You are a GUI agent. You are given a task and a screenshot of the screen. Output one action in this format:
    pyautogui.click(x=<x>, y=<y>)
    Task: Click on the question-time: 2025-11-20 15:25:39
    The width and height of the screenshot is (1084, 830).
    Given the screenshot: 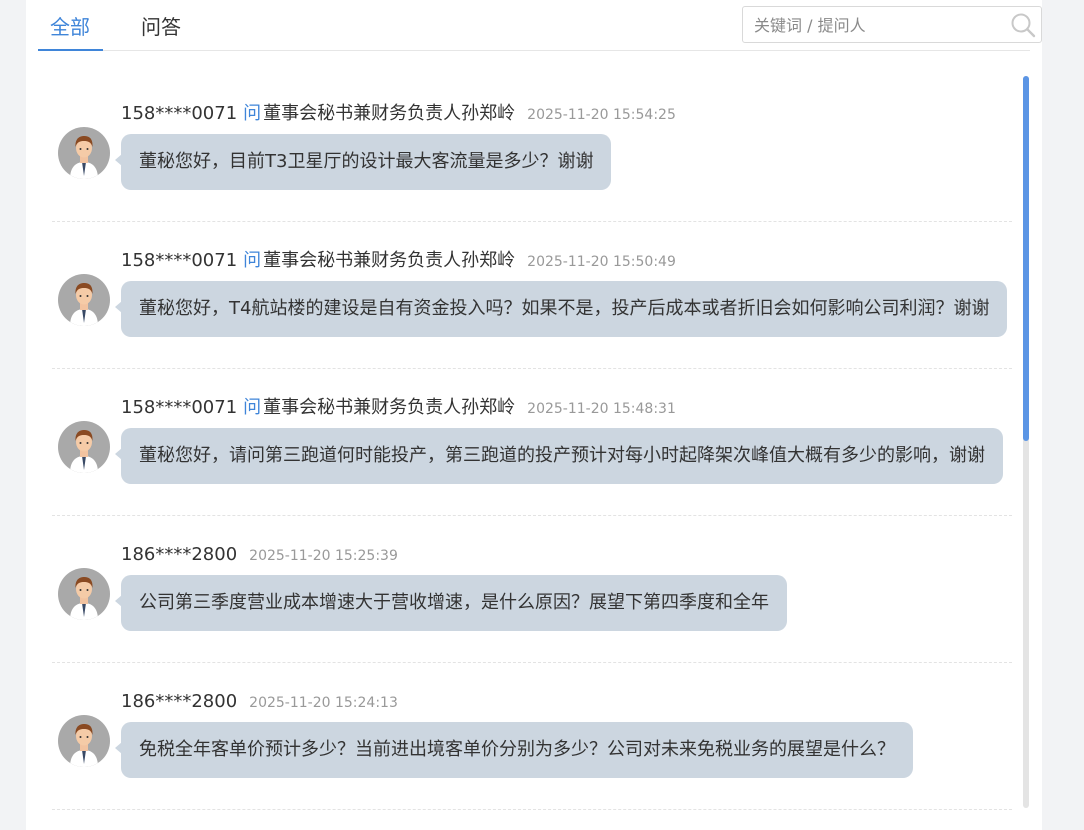 What is the action you would take?
    pyautogui.click(x=323, y=556)
    